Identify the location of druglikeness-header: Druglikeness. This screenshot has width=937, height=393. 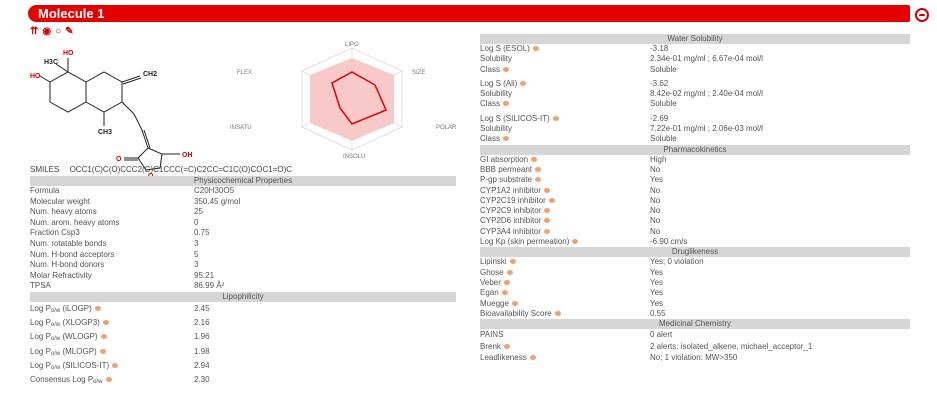
(695, 252).